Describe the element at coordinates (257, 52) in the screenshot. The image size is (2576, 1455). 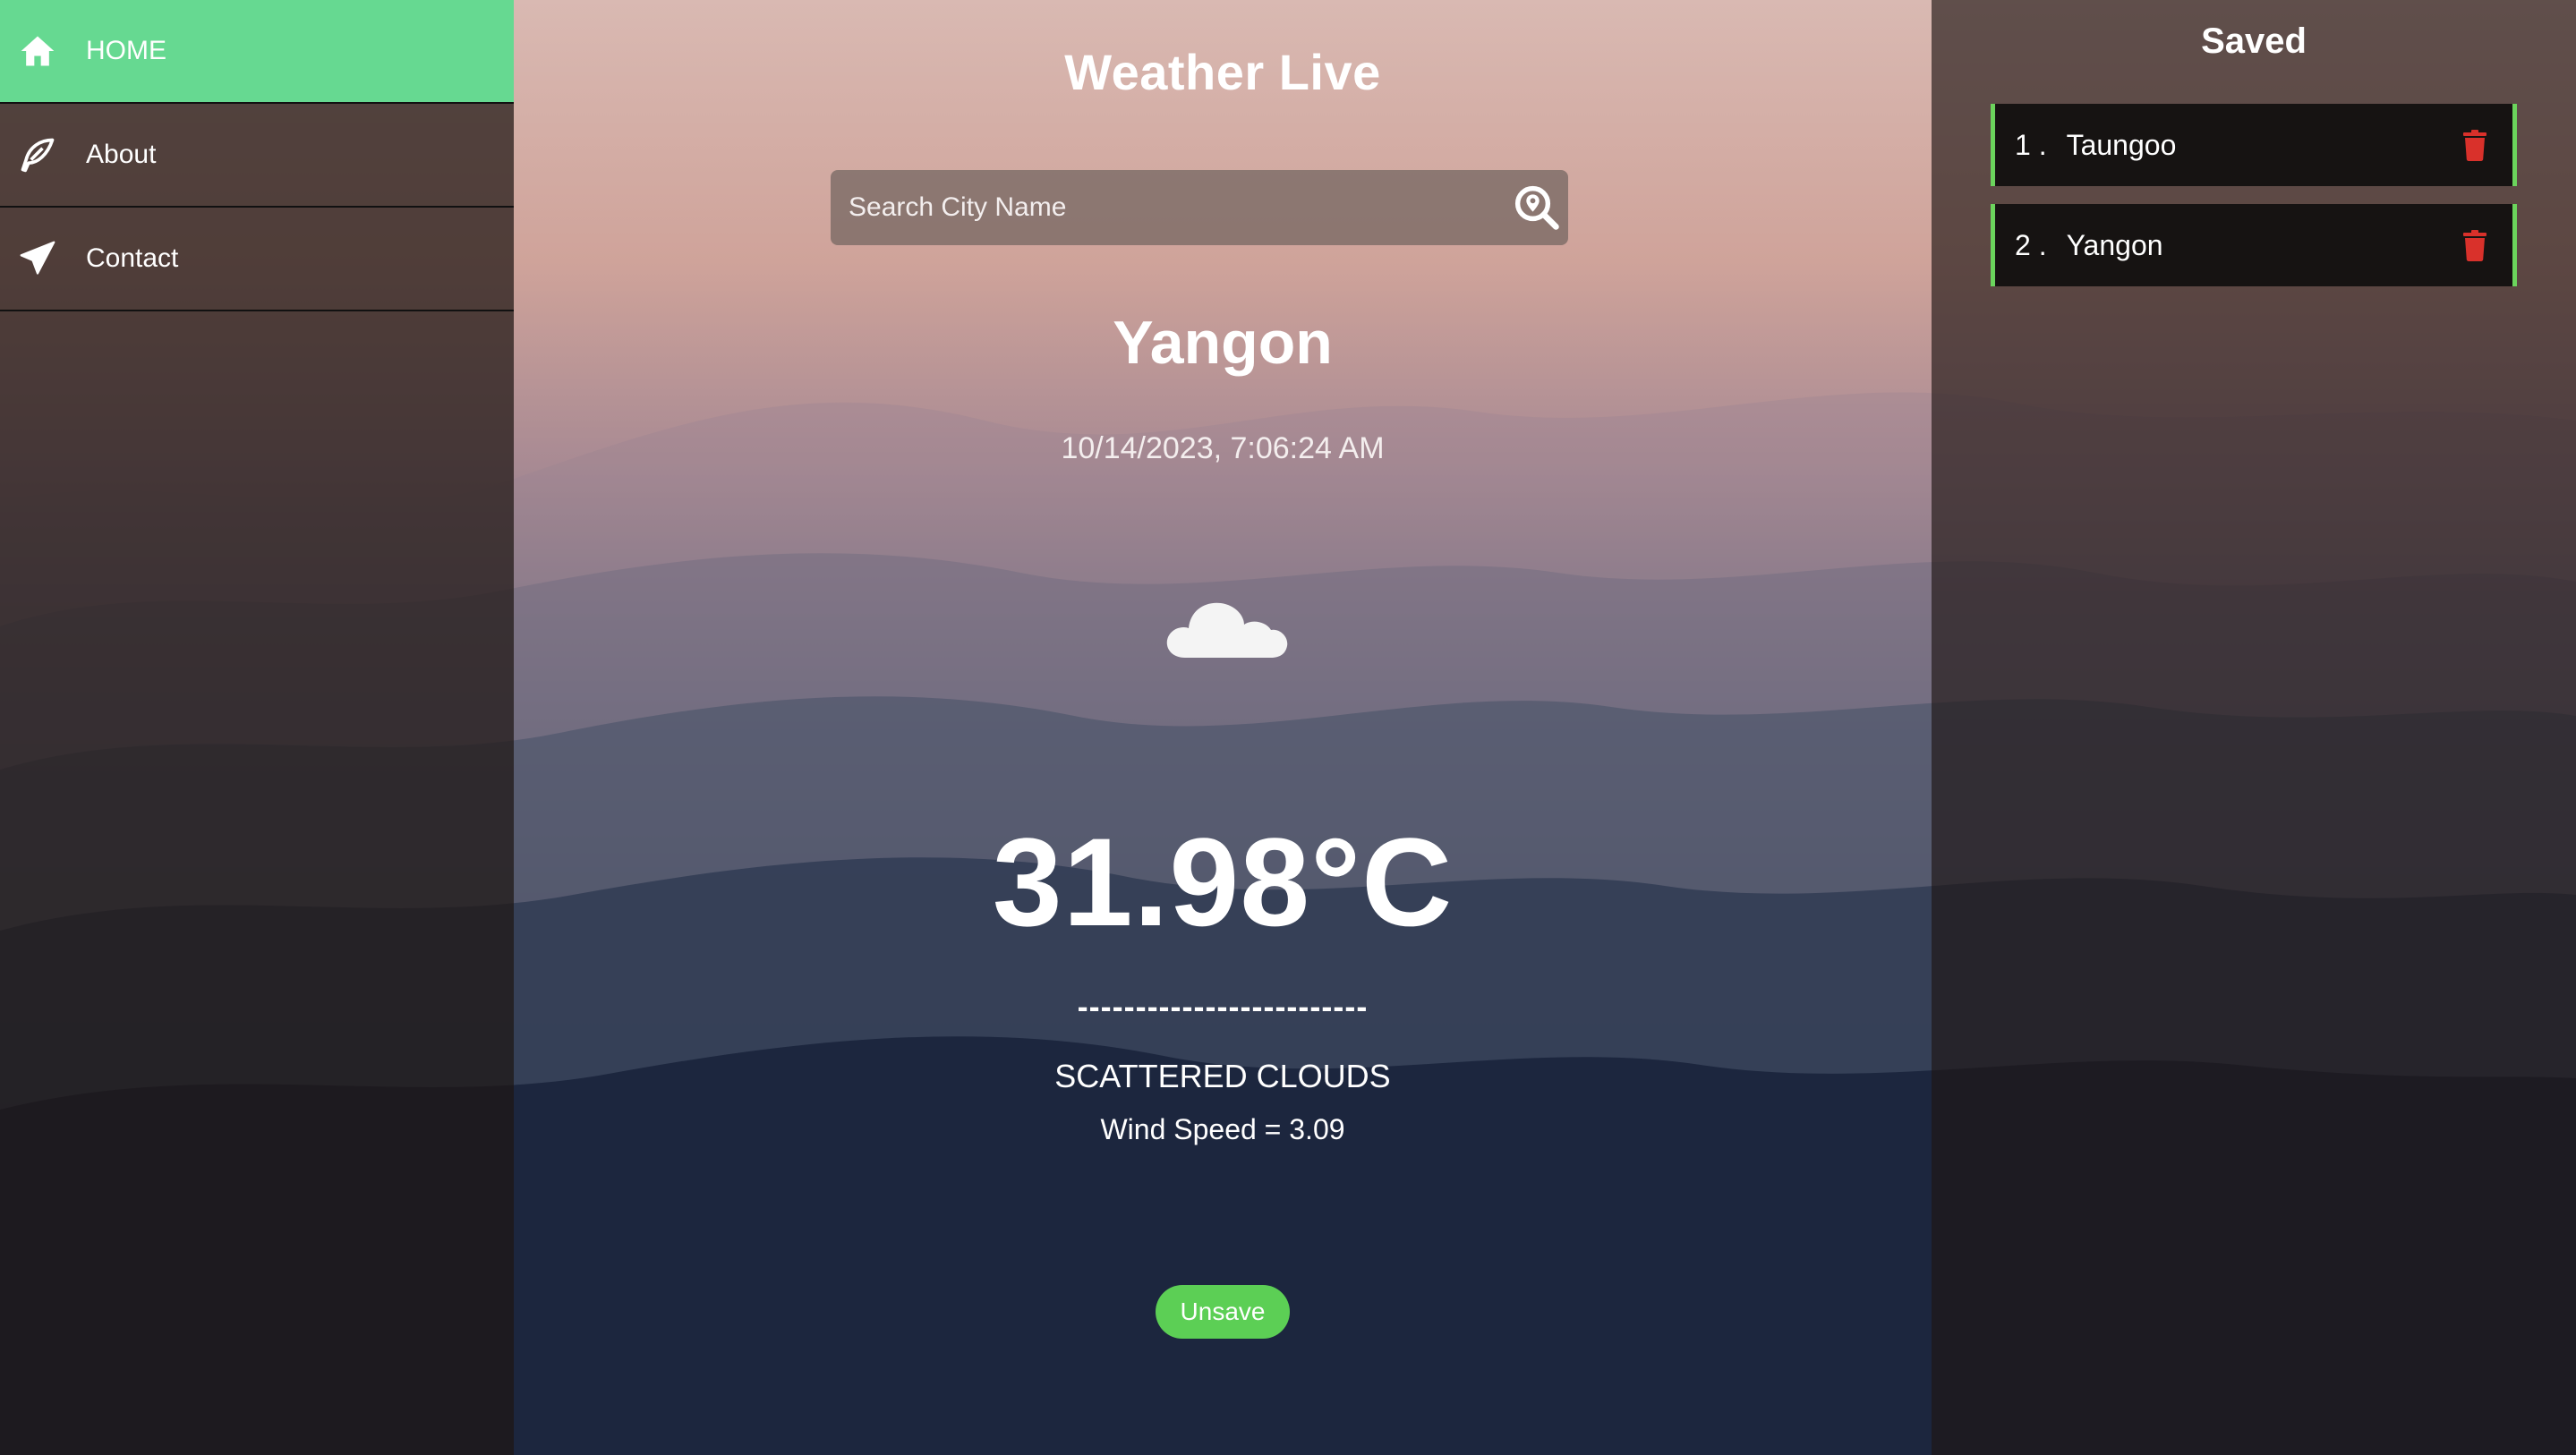
I see `nav-item-home: HOME` at that location.